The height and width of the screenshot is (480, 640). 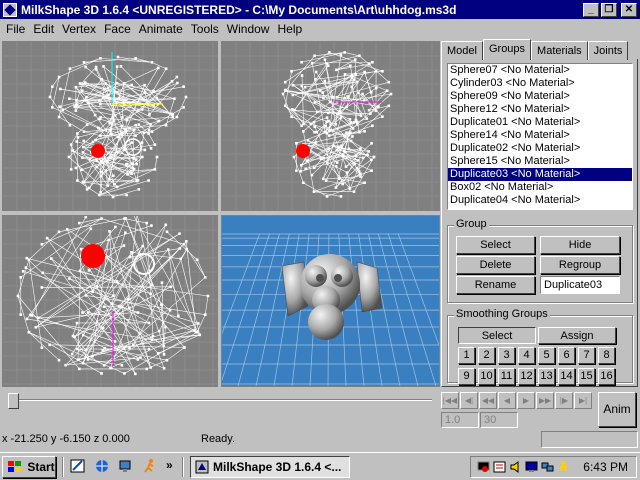 I want to click on first-frame-icon: |◀◀, so click(x=450, y=400).